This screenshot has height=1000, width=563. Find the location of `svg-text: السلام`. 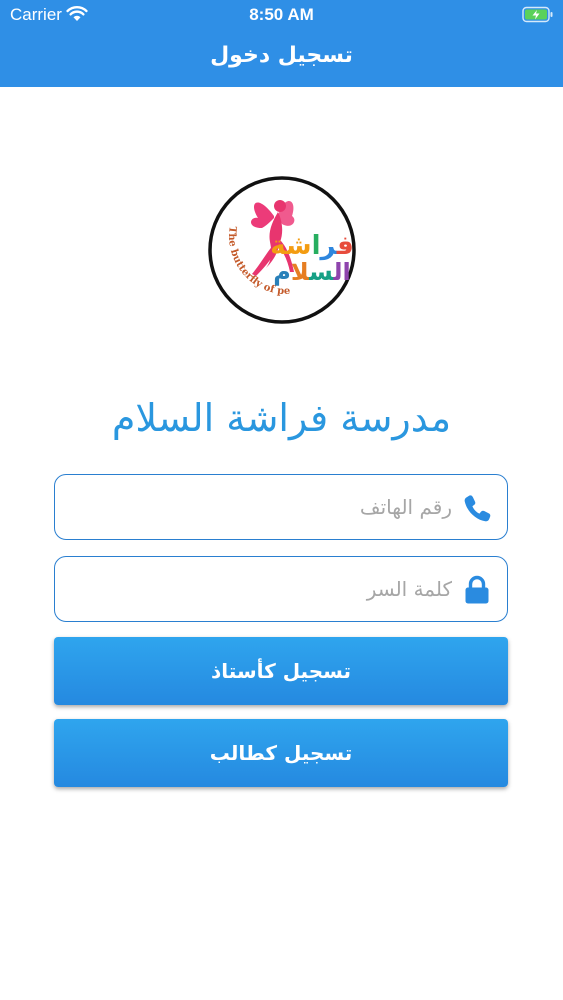

svg-text: السلام is located at coordinates (312, 272).